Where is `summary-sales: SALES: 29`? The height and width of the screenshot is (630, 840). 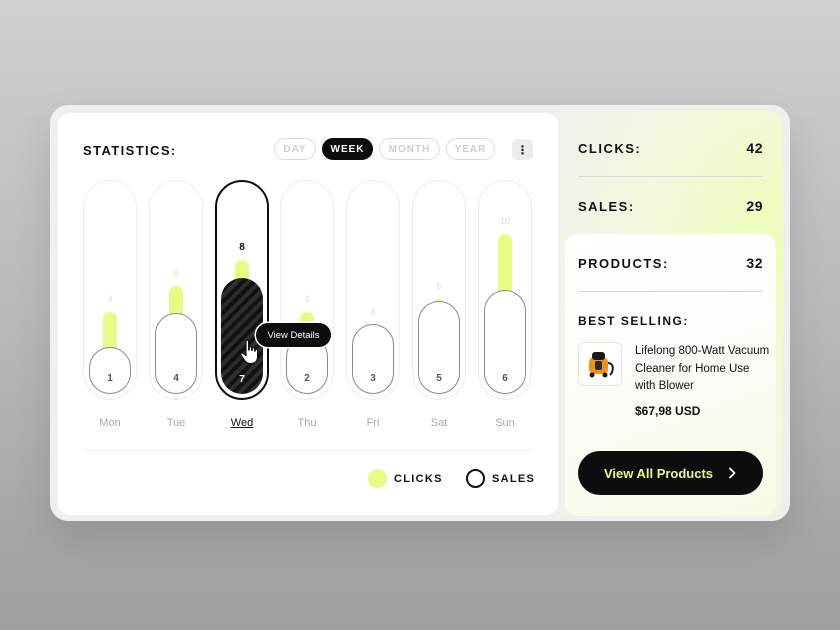
summary-sales: SALES: 29 is located at coordinates (670, 206).